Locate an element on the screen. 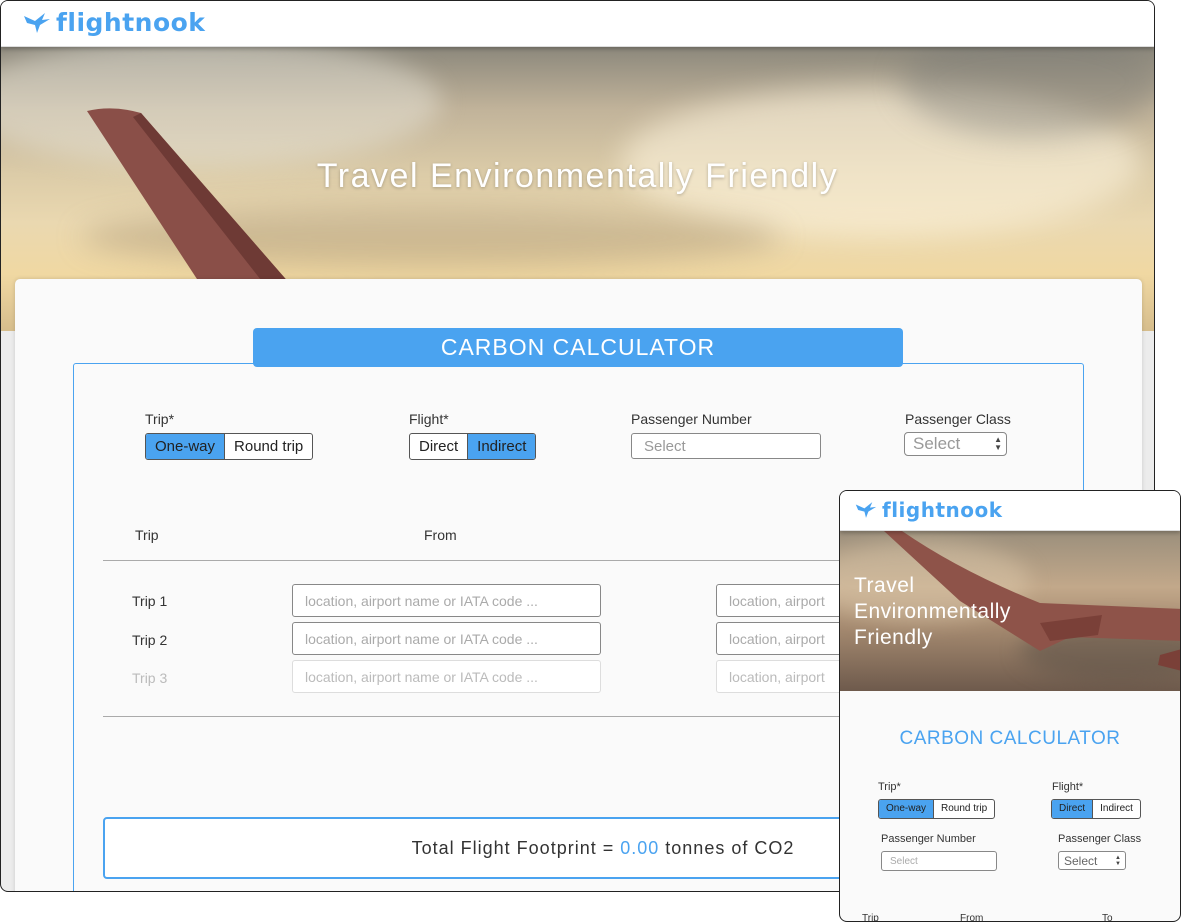 The width and height of the screenshot is (1181, 922). total-value: 0.00 is located at coordinates (640, 847).